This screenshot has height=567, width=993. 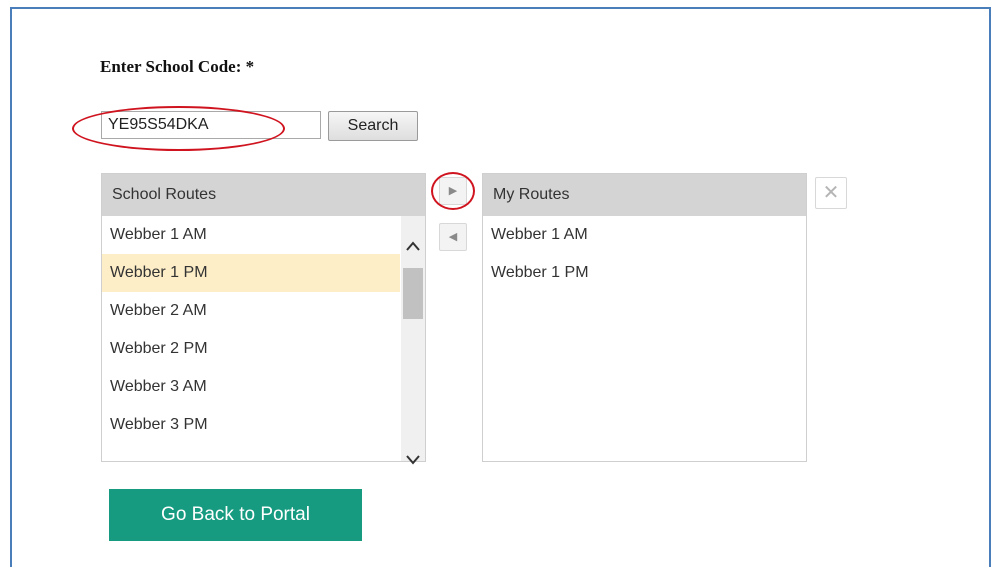 What do you see at coordinates (251, 349) in the screenshot?
I see `school-route-item: Webber 2 PM` at bounding box center [251, 349].